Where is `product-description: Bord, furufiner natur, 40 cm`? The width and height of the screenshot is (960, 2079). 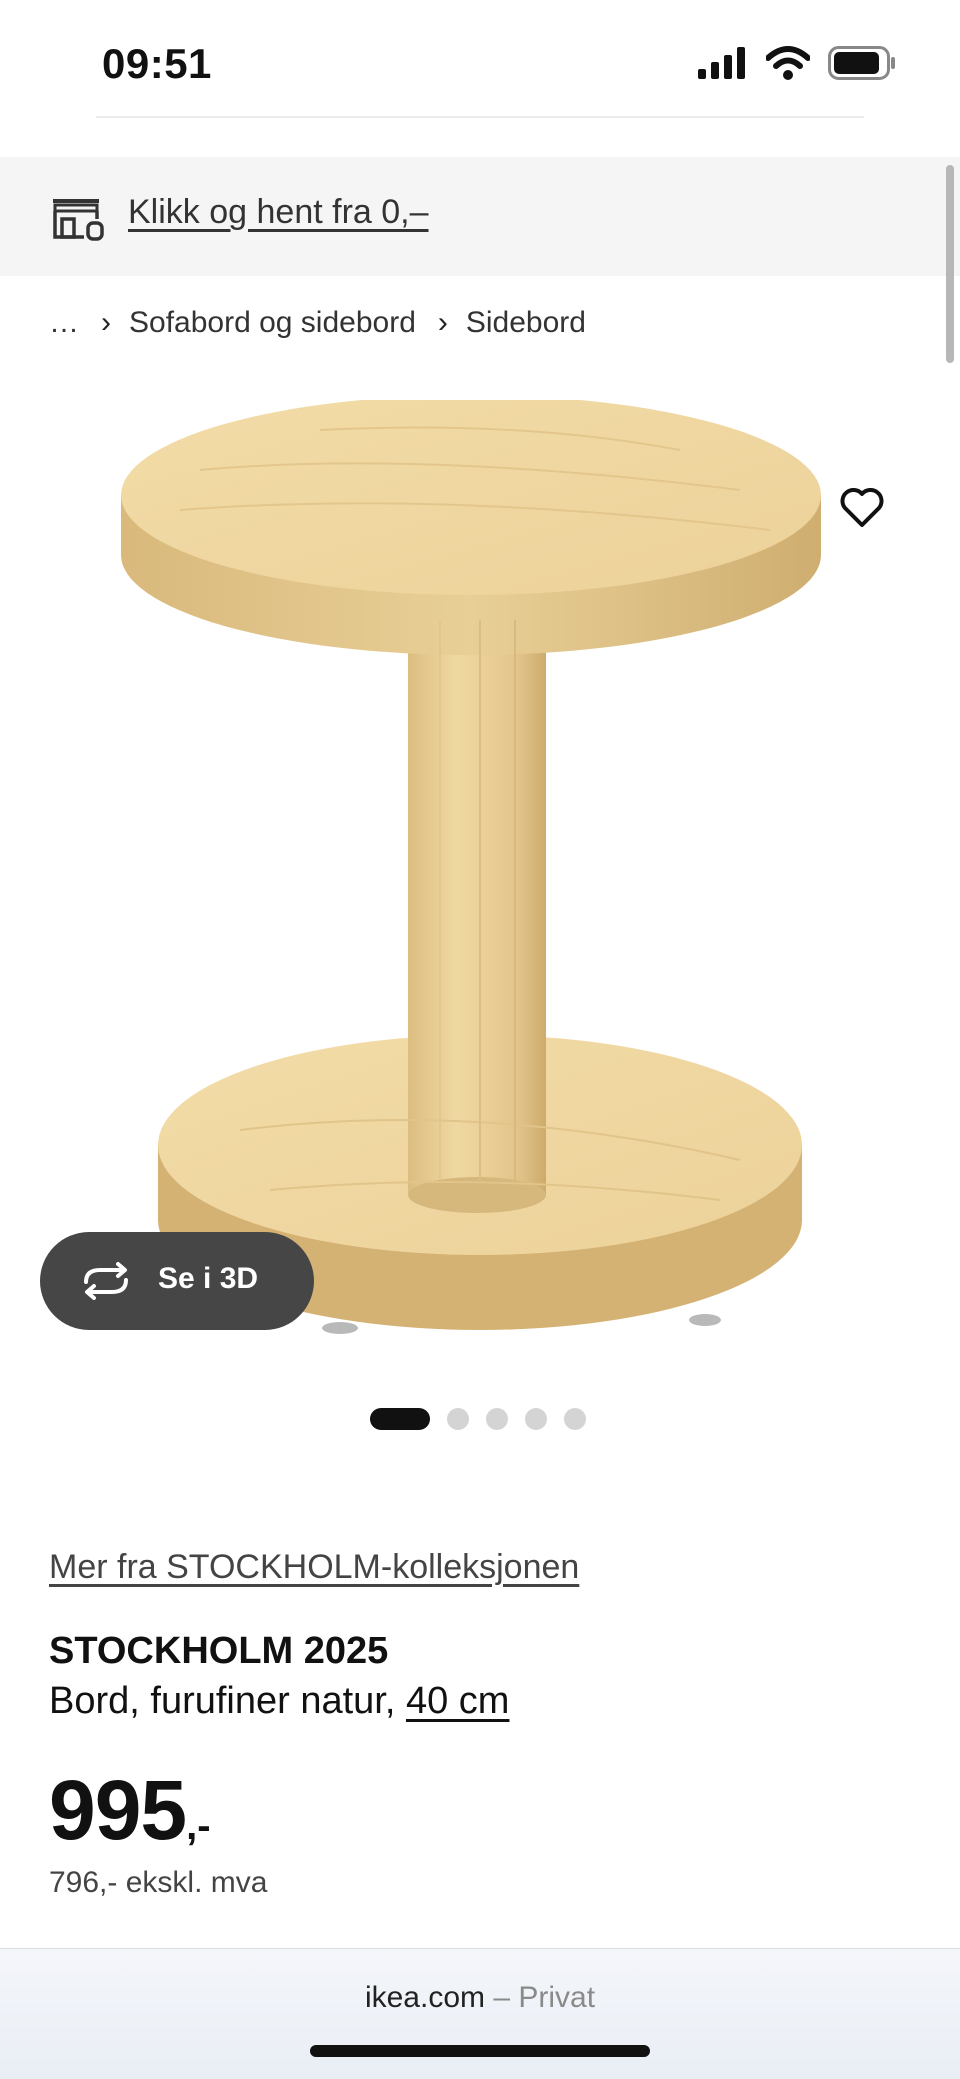 product-description: Bord, furufiner natur, 40 cm is located at coordinates (279, 1701).